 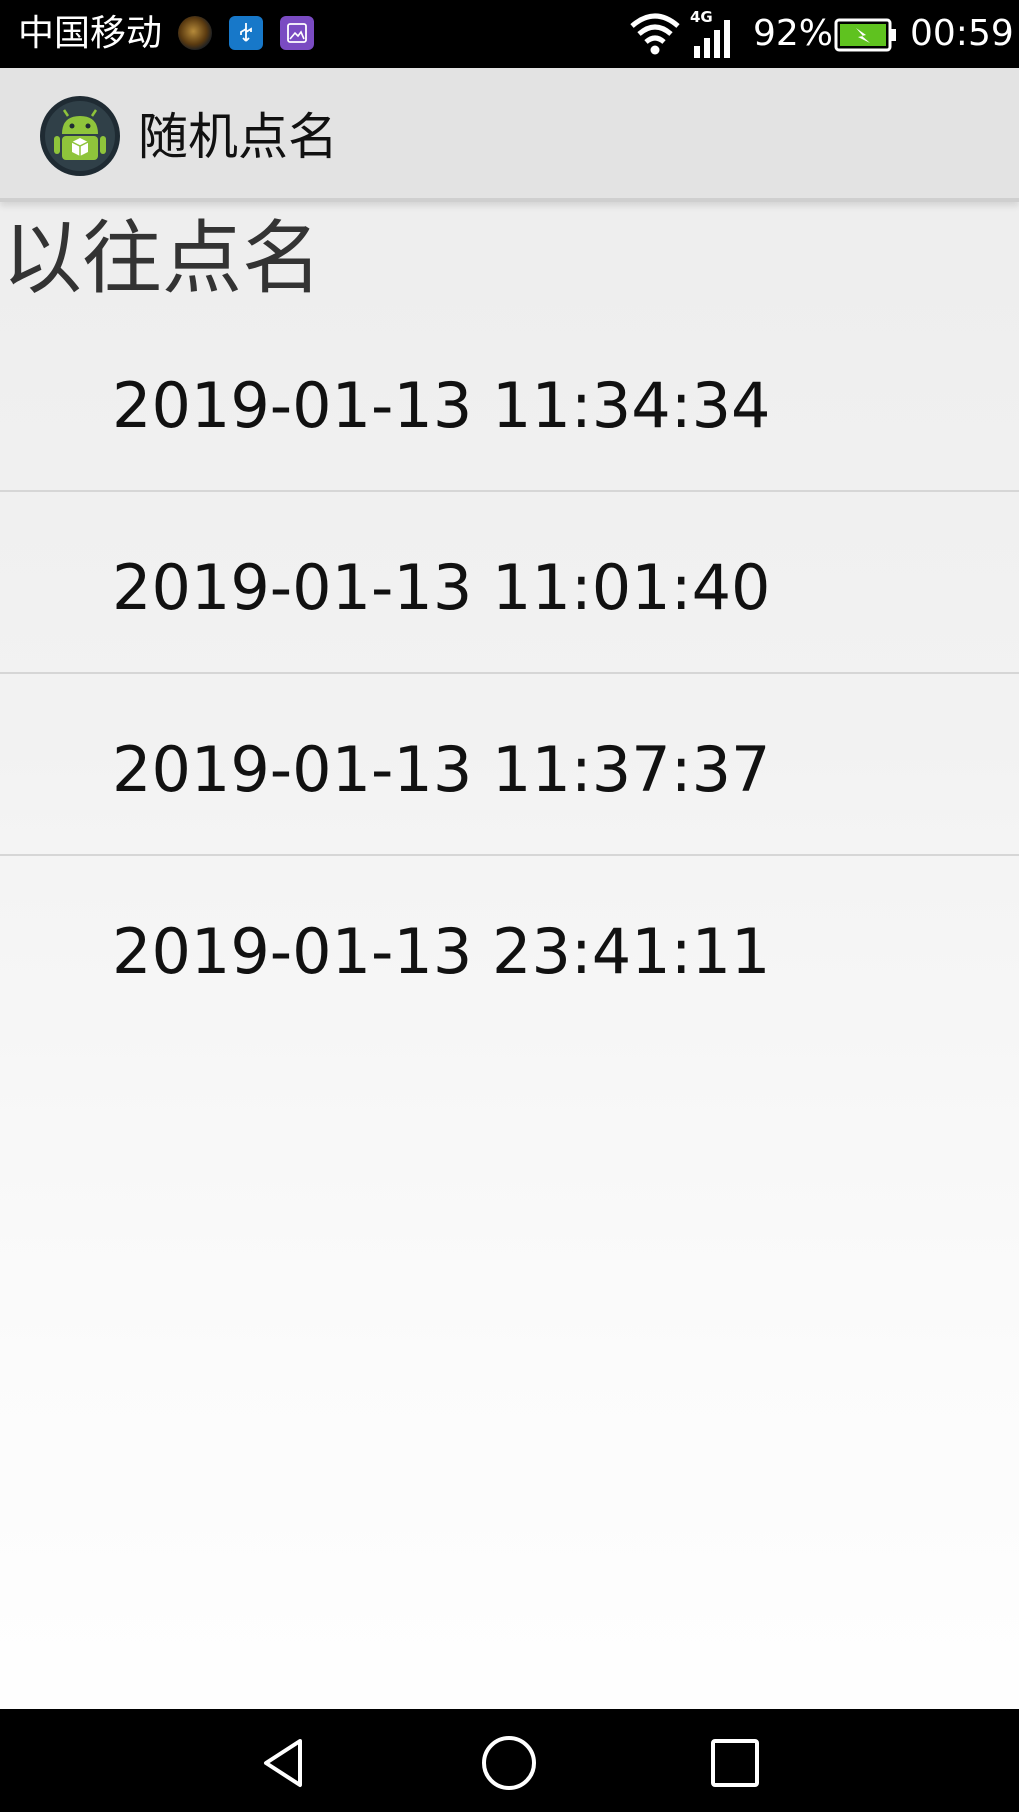 I want to click on status-bar: 中国移动 4G 92% 00:59, so click(x=509, y=34).